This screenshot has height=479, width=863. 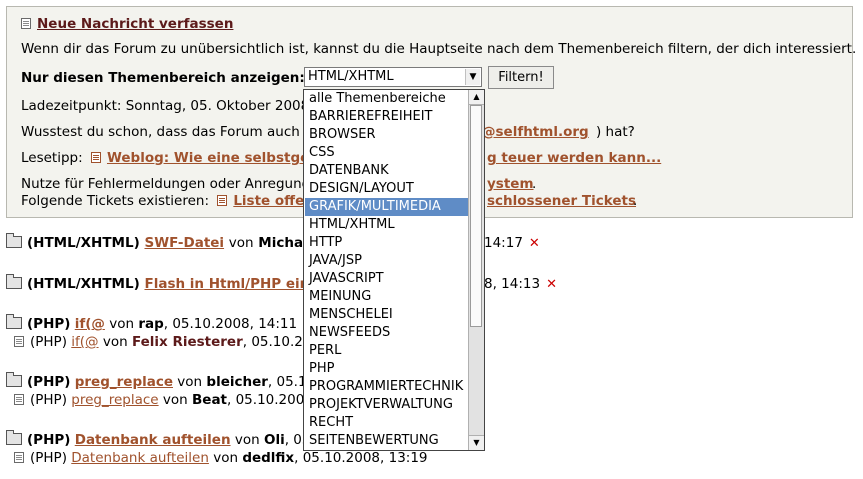 What do you see at coordinates (386, 117) in the screenshot?
I see `topic-option: BARRIEREFREIHEIT` at bounding box center [386, 117].